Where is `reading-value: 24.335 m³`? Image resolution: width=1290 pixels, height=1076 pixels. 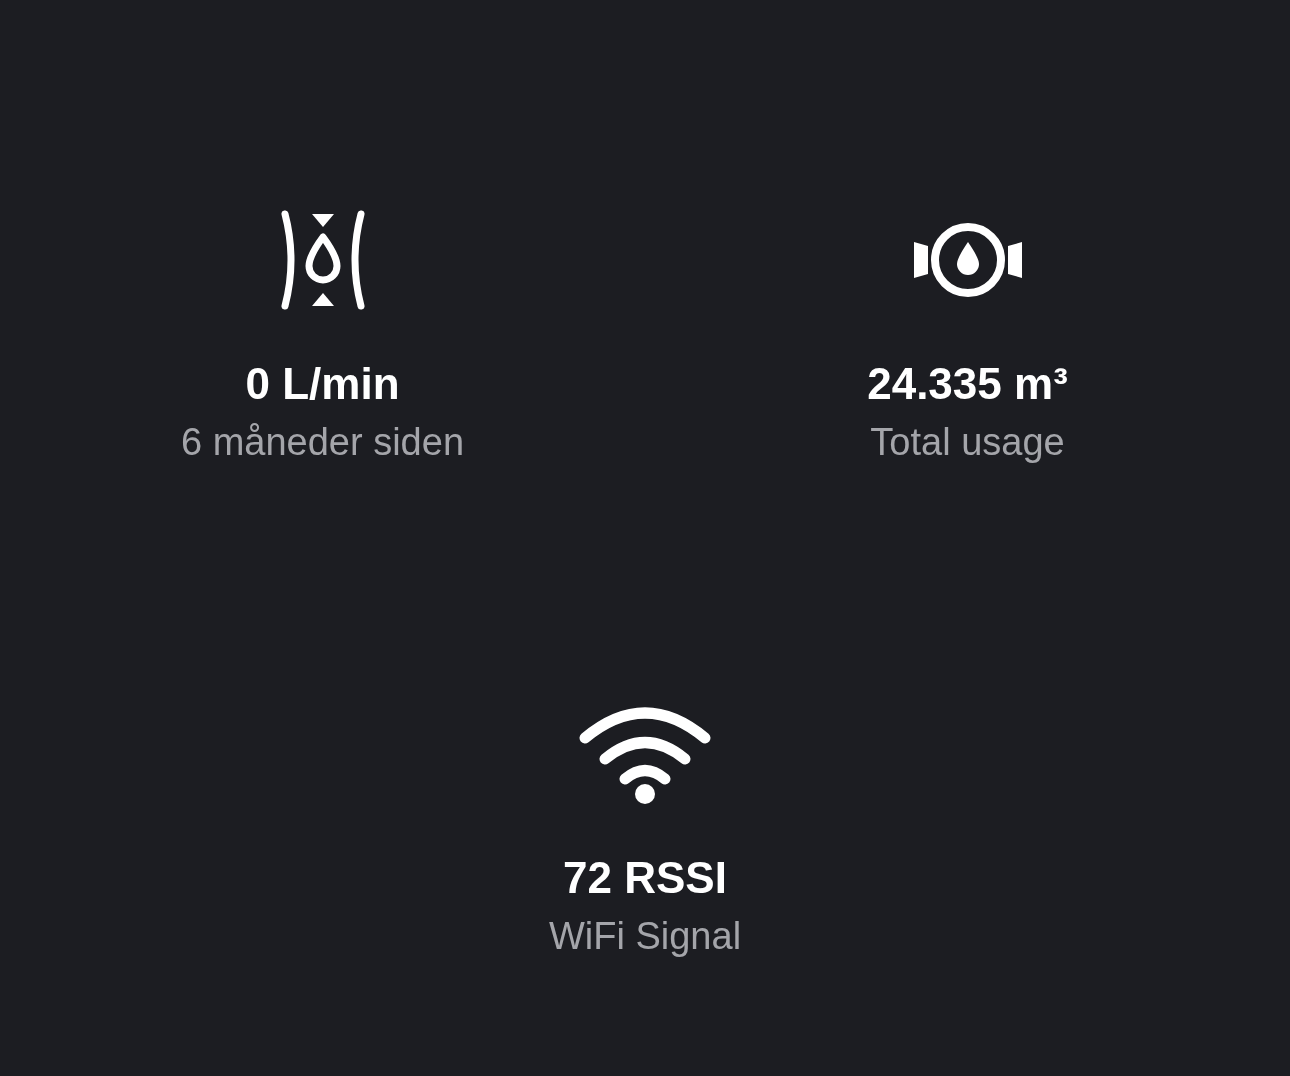
reading-value: 24.335 m³ is located at coordinates (967, 384).